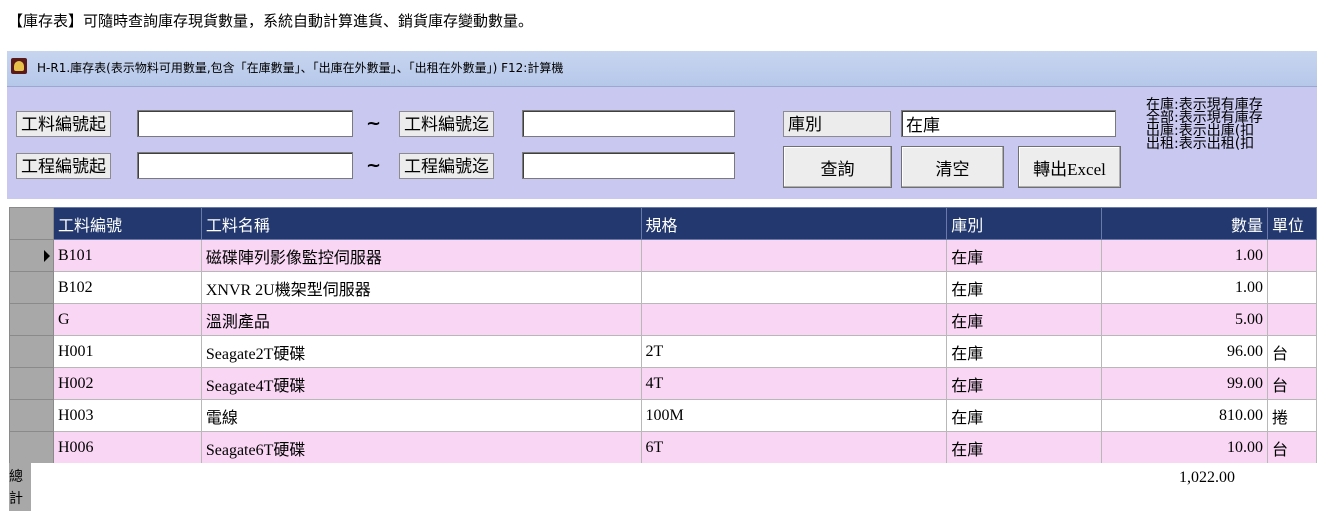 This screenshot has height=511, width=1317. Describe the element at coordinates (421, 287) in the screenshot. I see `cell-material-name: XNVR 2U機架型伺服器` at that location.